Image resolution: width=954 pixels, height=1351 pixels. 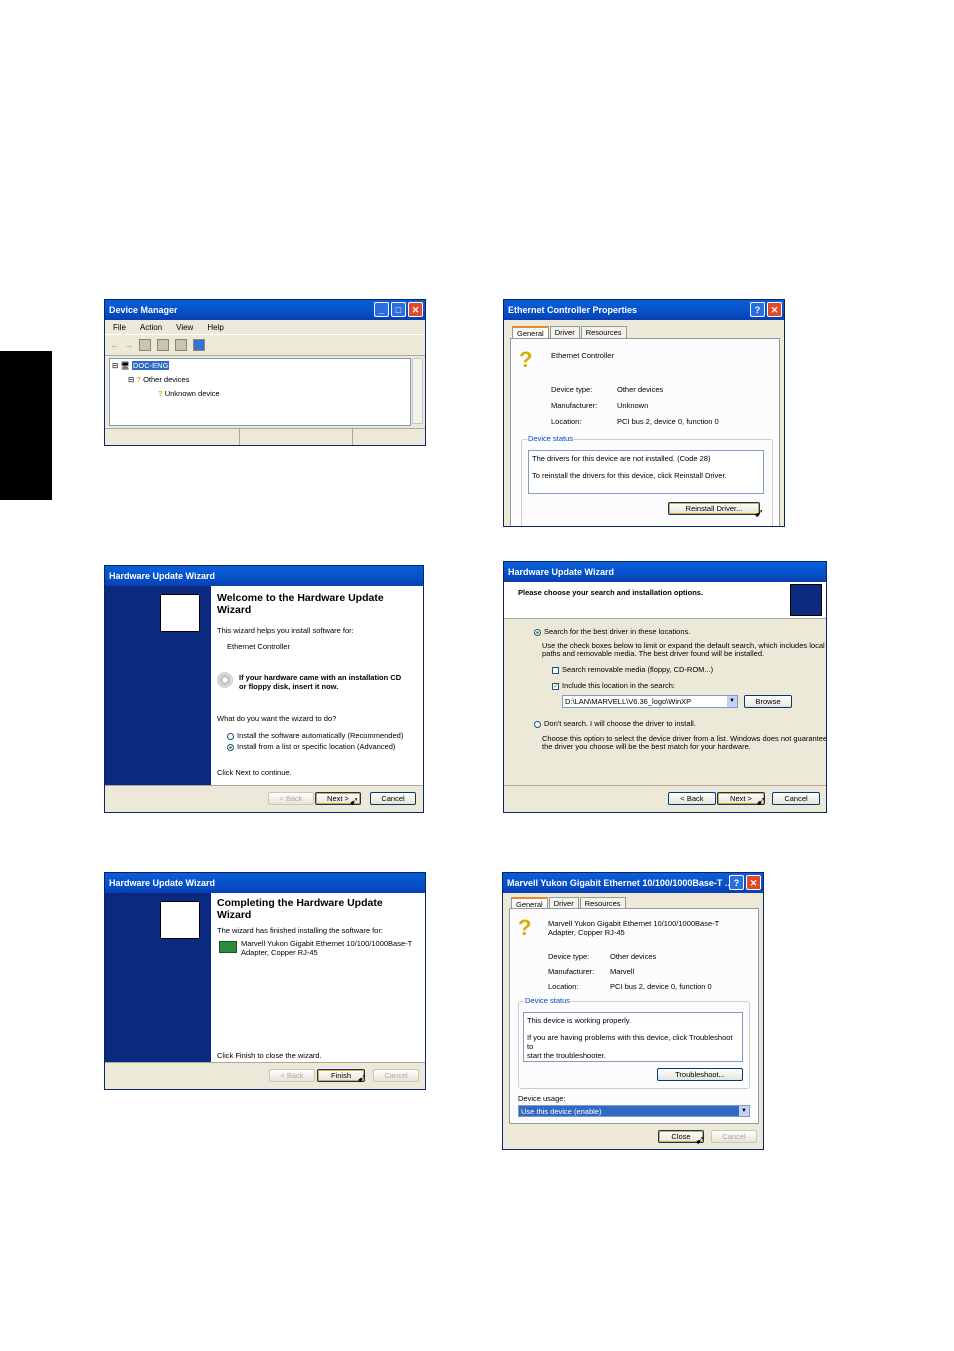 I want to click on heading-line: Completing the Hardware Update, so click(x=300, y=903).